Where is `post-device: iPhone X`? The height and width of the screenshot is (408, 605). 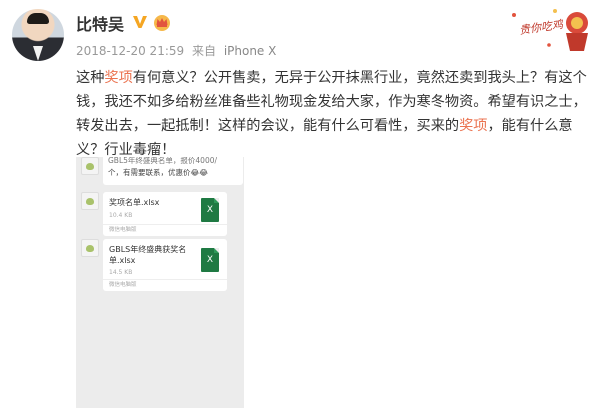 post-device: iPhone X is located at coordinates (250, 51).